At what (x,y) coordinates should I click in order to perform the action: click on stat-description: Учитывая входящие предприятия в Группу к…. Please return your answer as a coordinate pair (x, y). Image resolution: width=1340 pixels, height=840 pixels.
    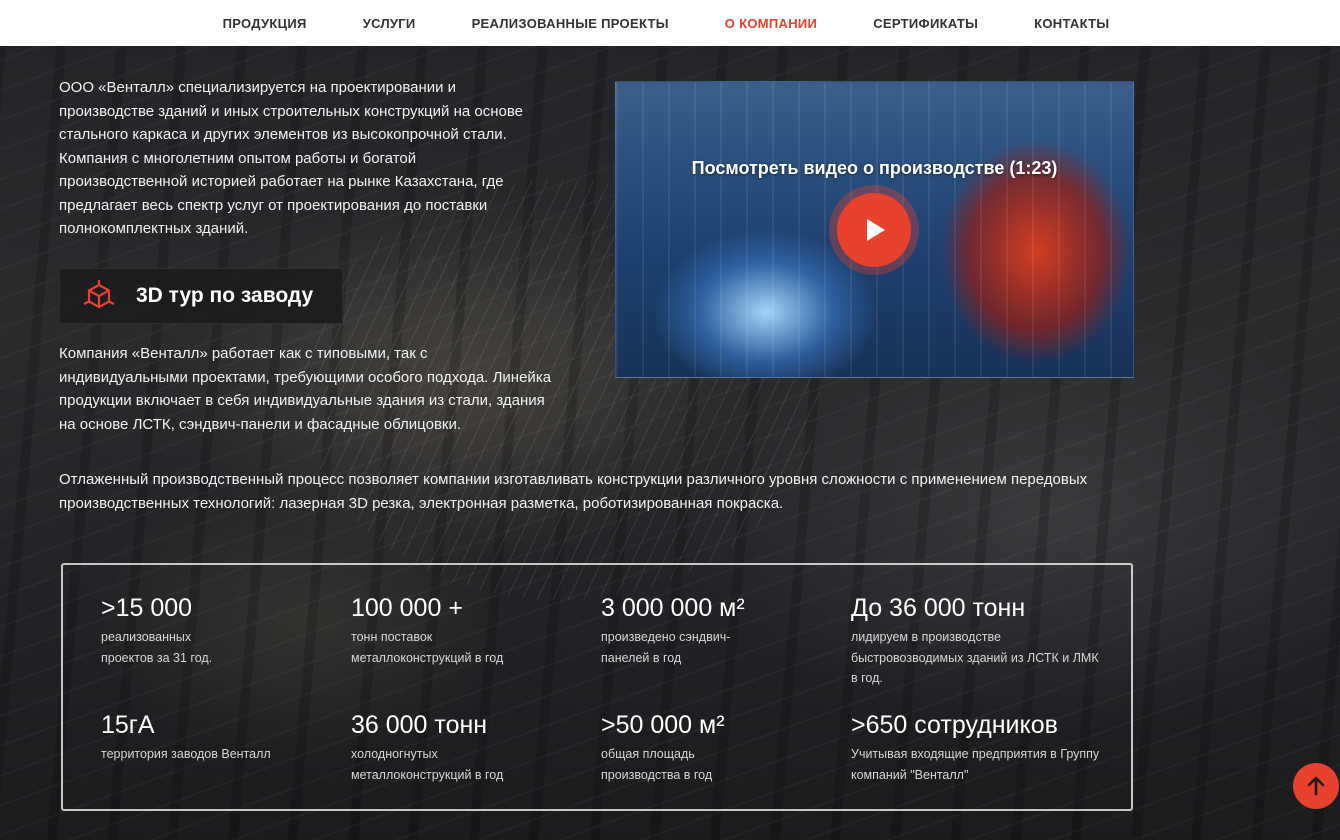
    Looking at the image, I should click on (975, 764).